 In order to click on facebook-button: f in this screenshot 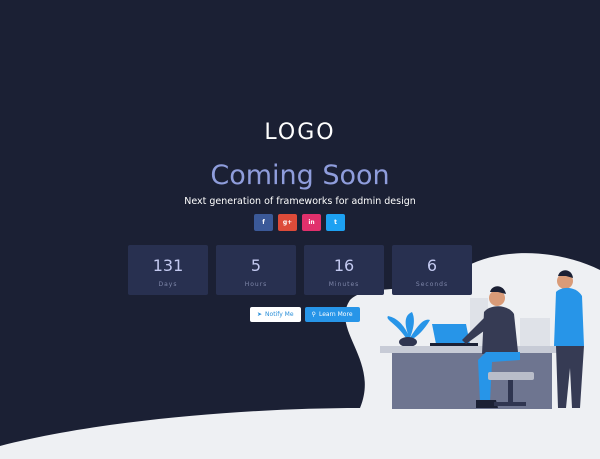, I will do `click(263, 222)`.